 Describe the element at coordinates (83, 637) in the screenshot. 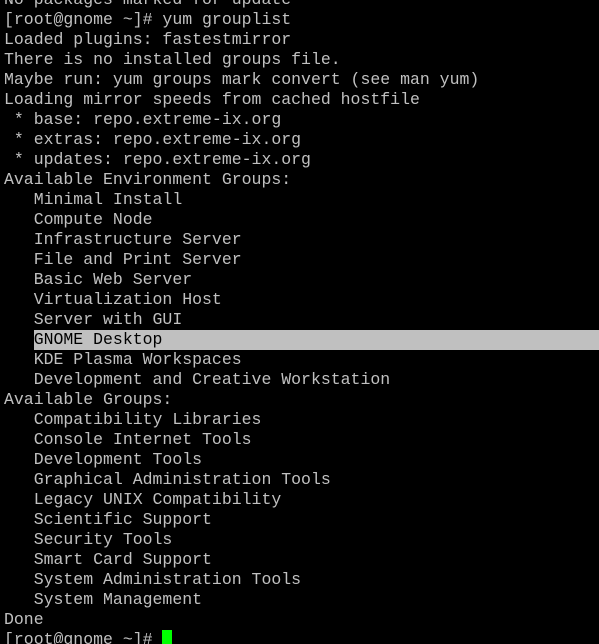

I see `shell-prompt: [root@gnome ~]#` at that location.